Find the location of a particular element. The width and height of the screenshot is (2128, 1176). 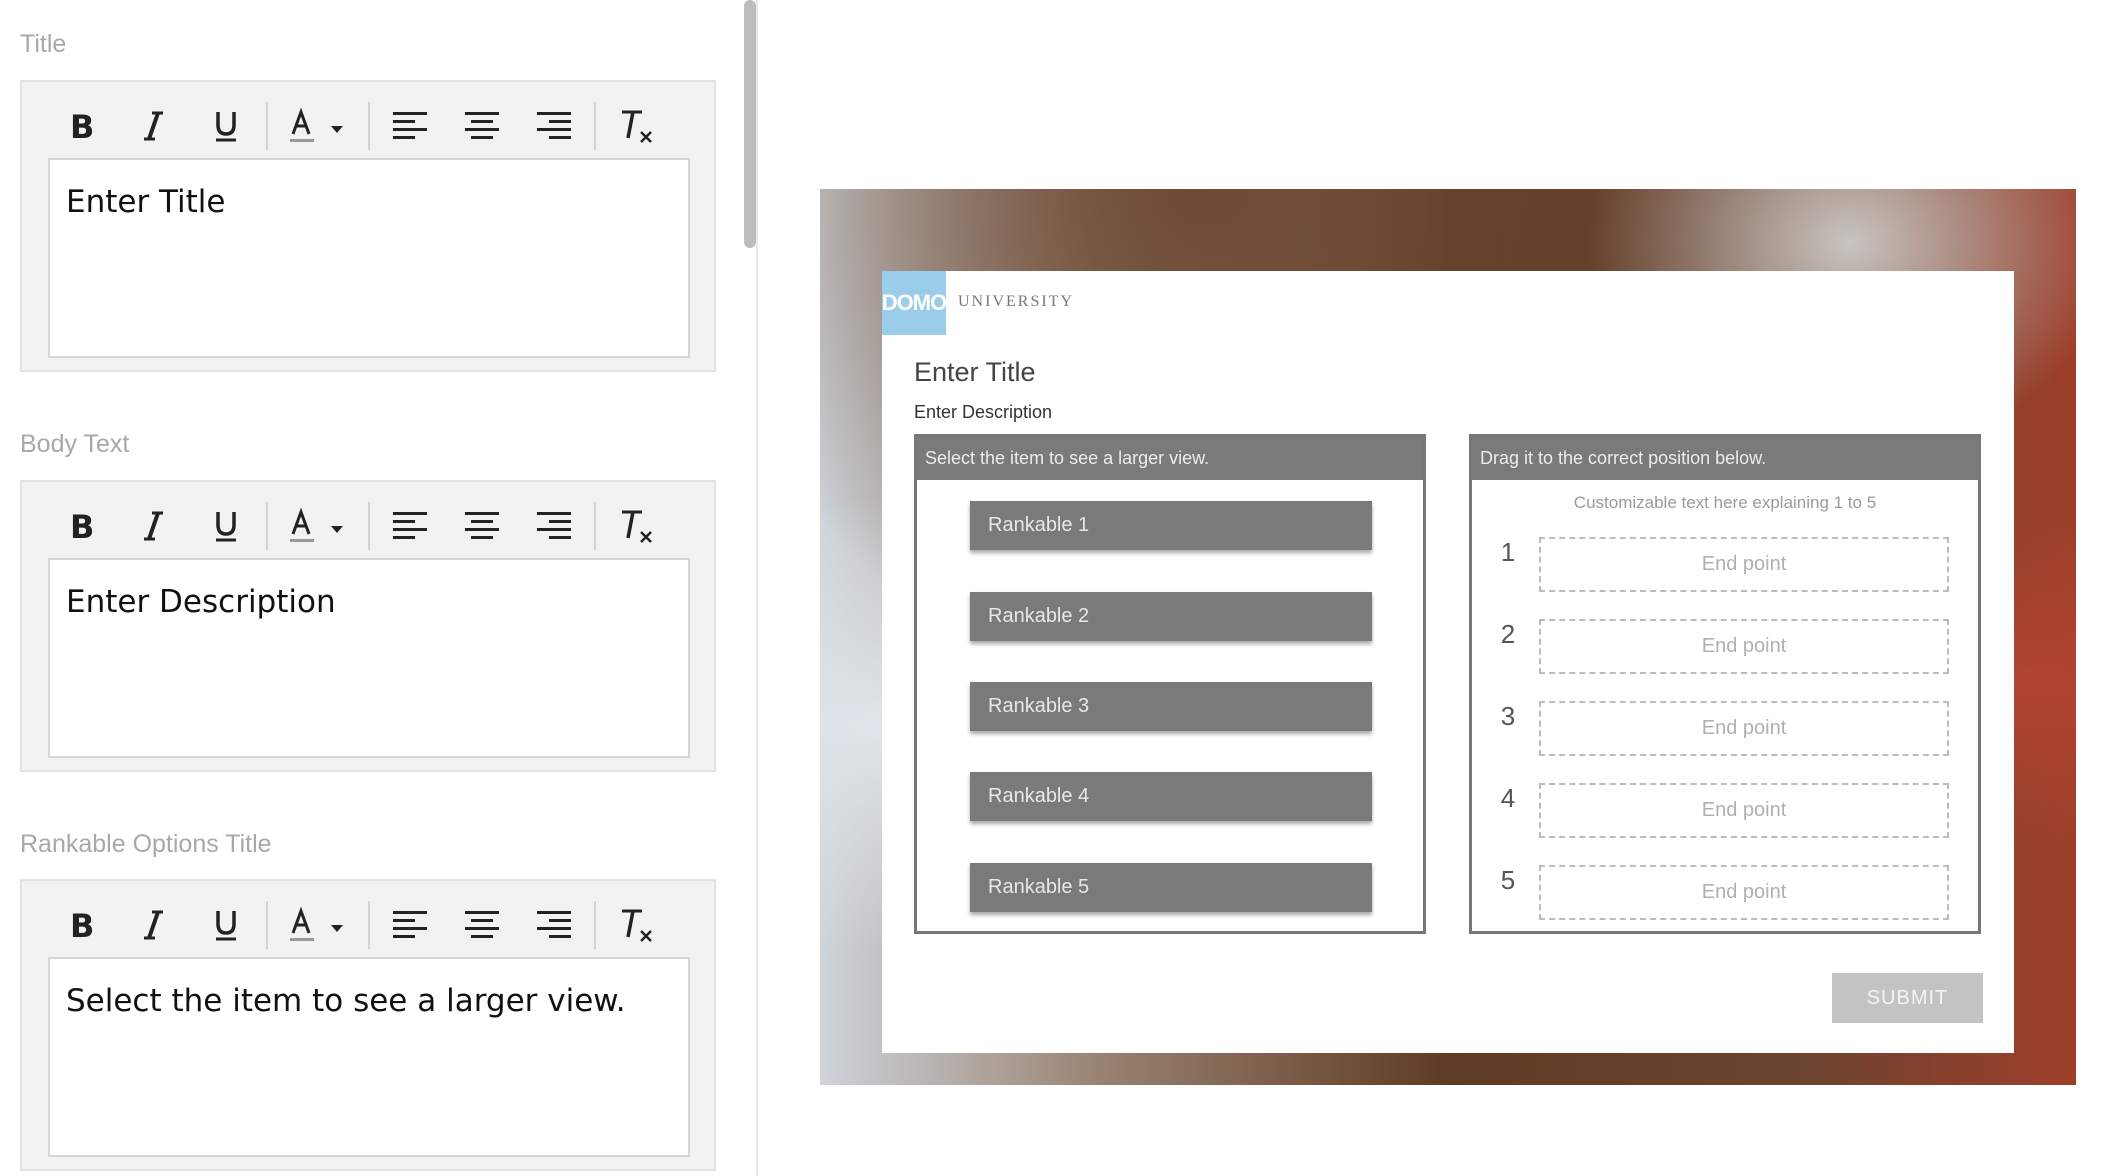

rankable-options-title-editor: B Select the item to see a larger view. is located at coordinates (368, 1025).